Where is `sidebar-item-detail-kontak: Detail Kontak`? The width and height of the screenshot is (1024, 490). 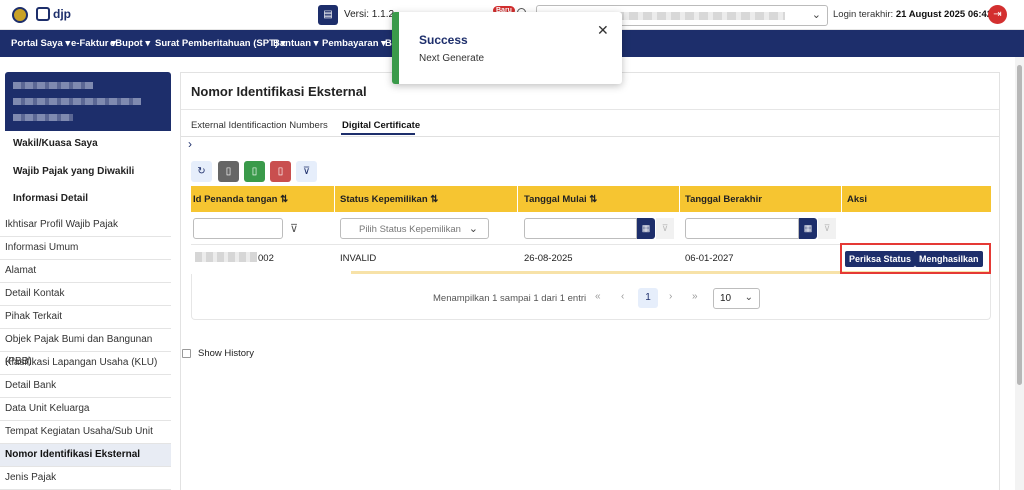
sidebar-item-detail-kontak: Detail Kontak is located at coordinates (85, 294).